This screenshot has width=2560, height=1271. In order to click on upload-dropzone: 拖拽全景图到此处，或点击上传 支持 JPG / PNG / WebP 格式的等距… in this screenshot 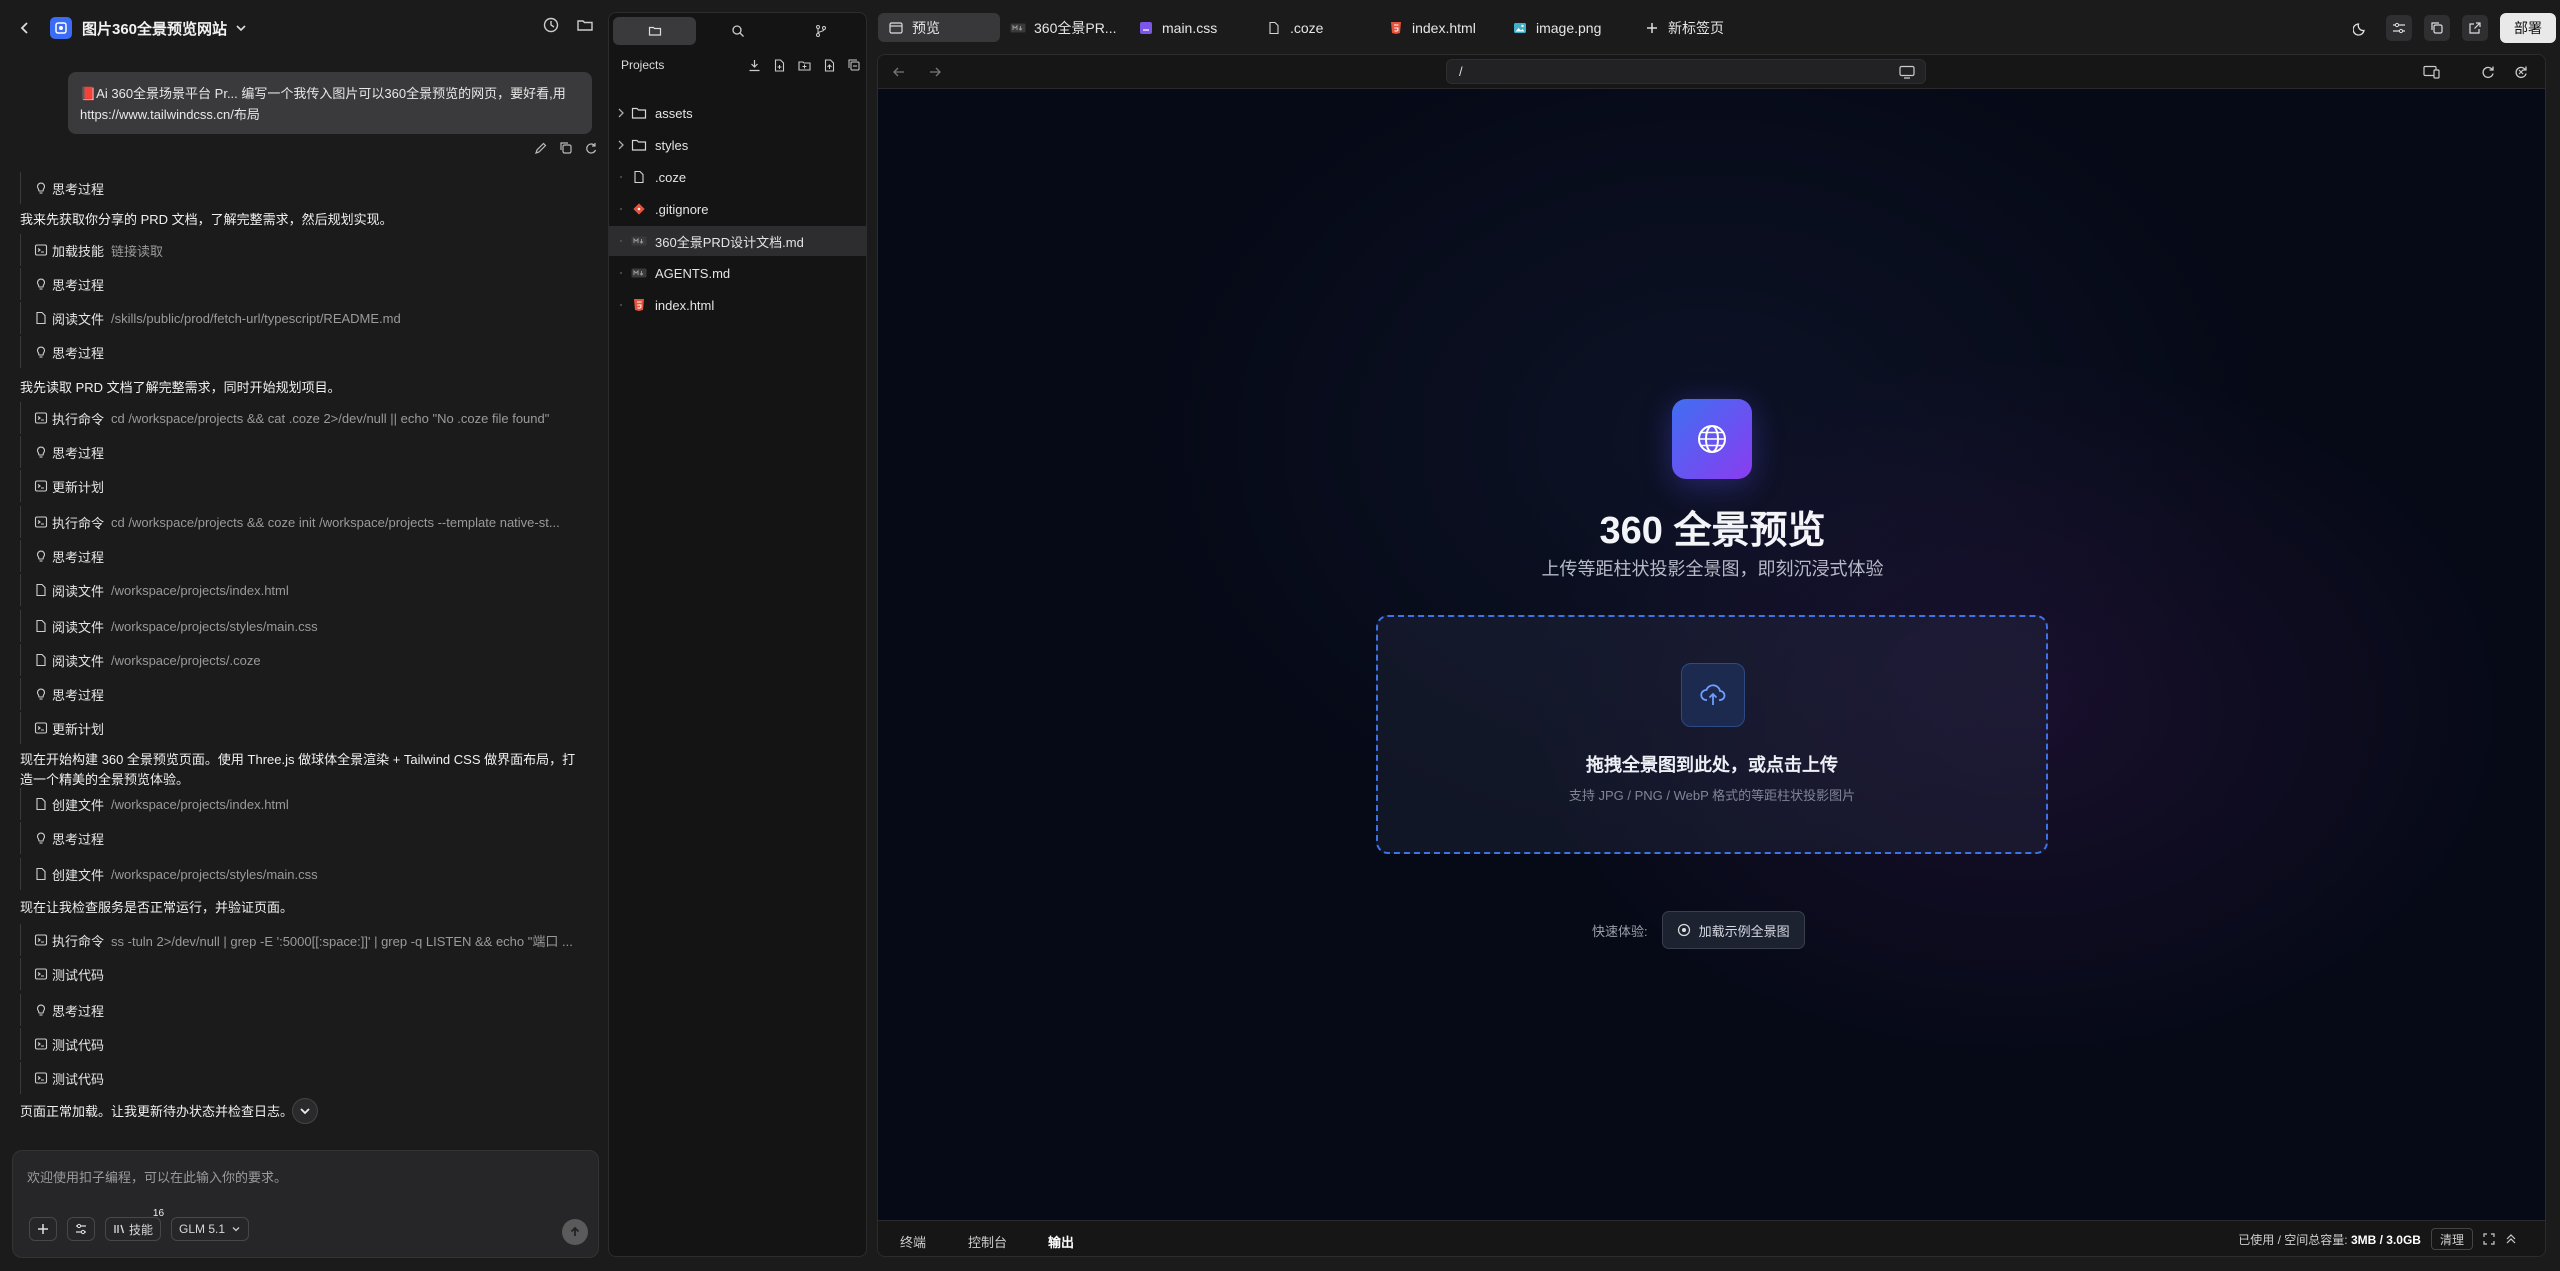, I will do `click(1712, 734)`.